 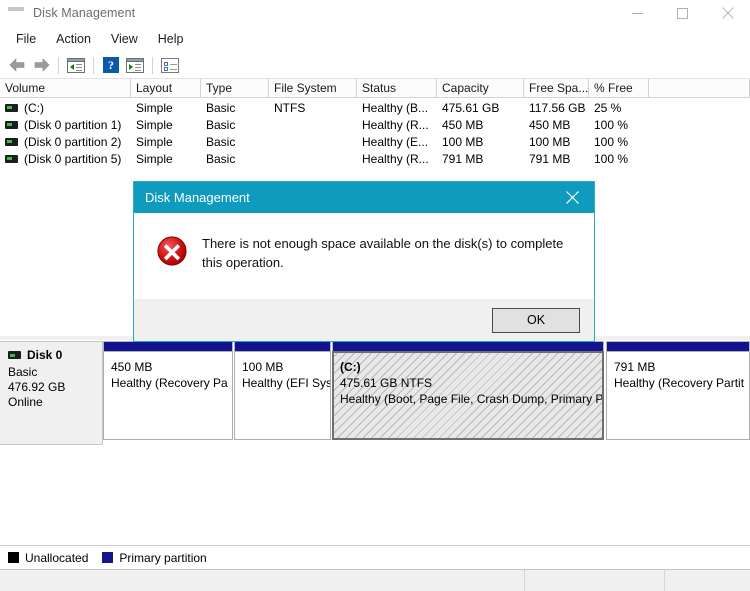 What do you see at coordinates (163, 557) in the screenshot?
I see `legend-label-primary-partition: Primary partition` at bounding box center [163, 557].